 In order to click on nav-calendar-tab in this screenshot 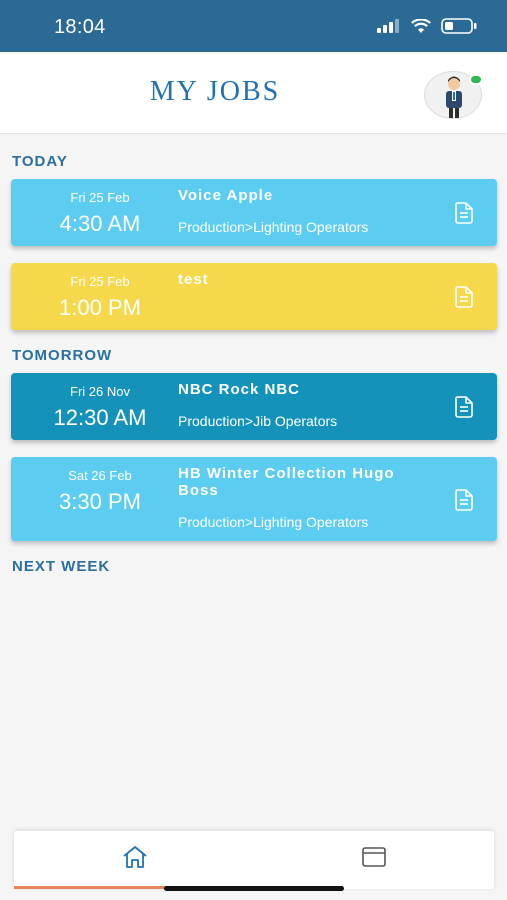, I will do `click(374, 860)`.